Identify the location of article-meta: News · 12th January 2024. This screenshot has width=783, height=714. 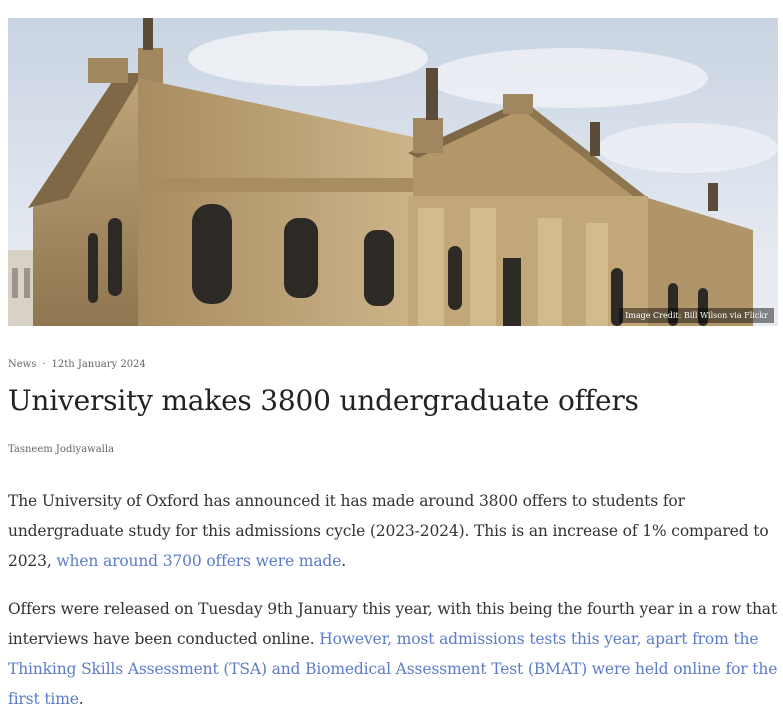
(77, 364).